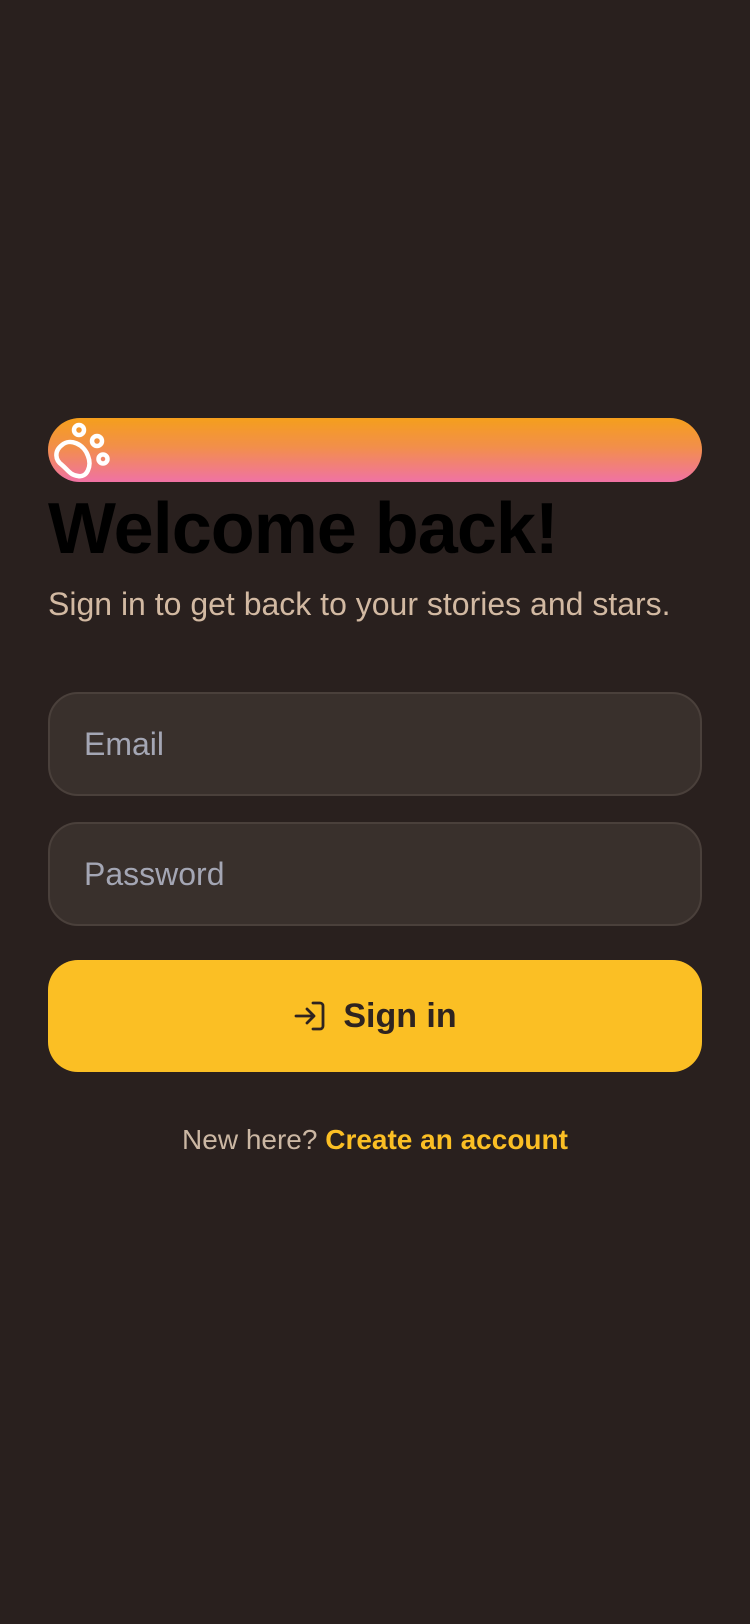  What do you see at coordinates (391, 744) in the screenshot?
I see `email-input` at bounding box center [391, 744].